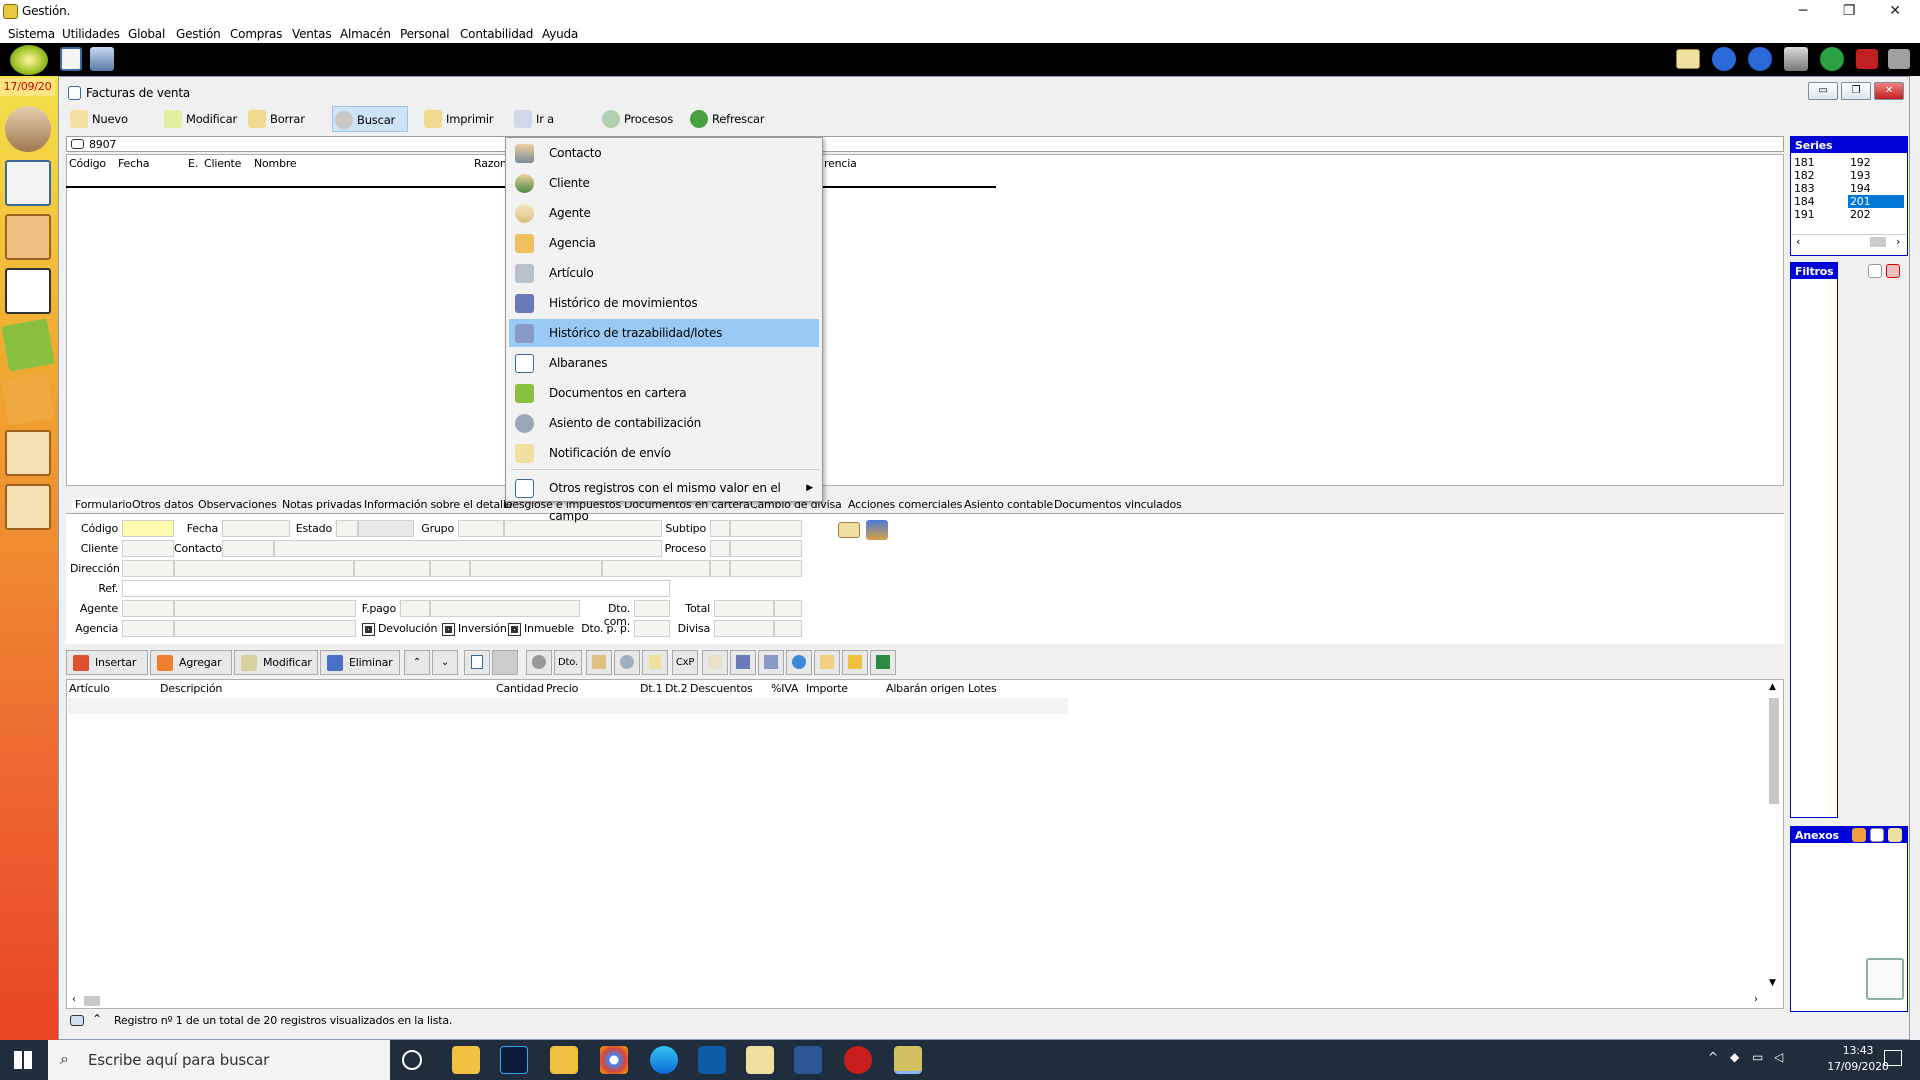  I want to click on search-input: 8907, so click(925, 144).